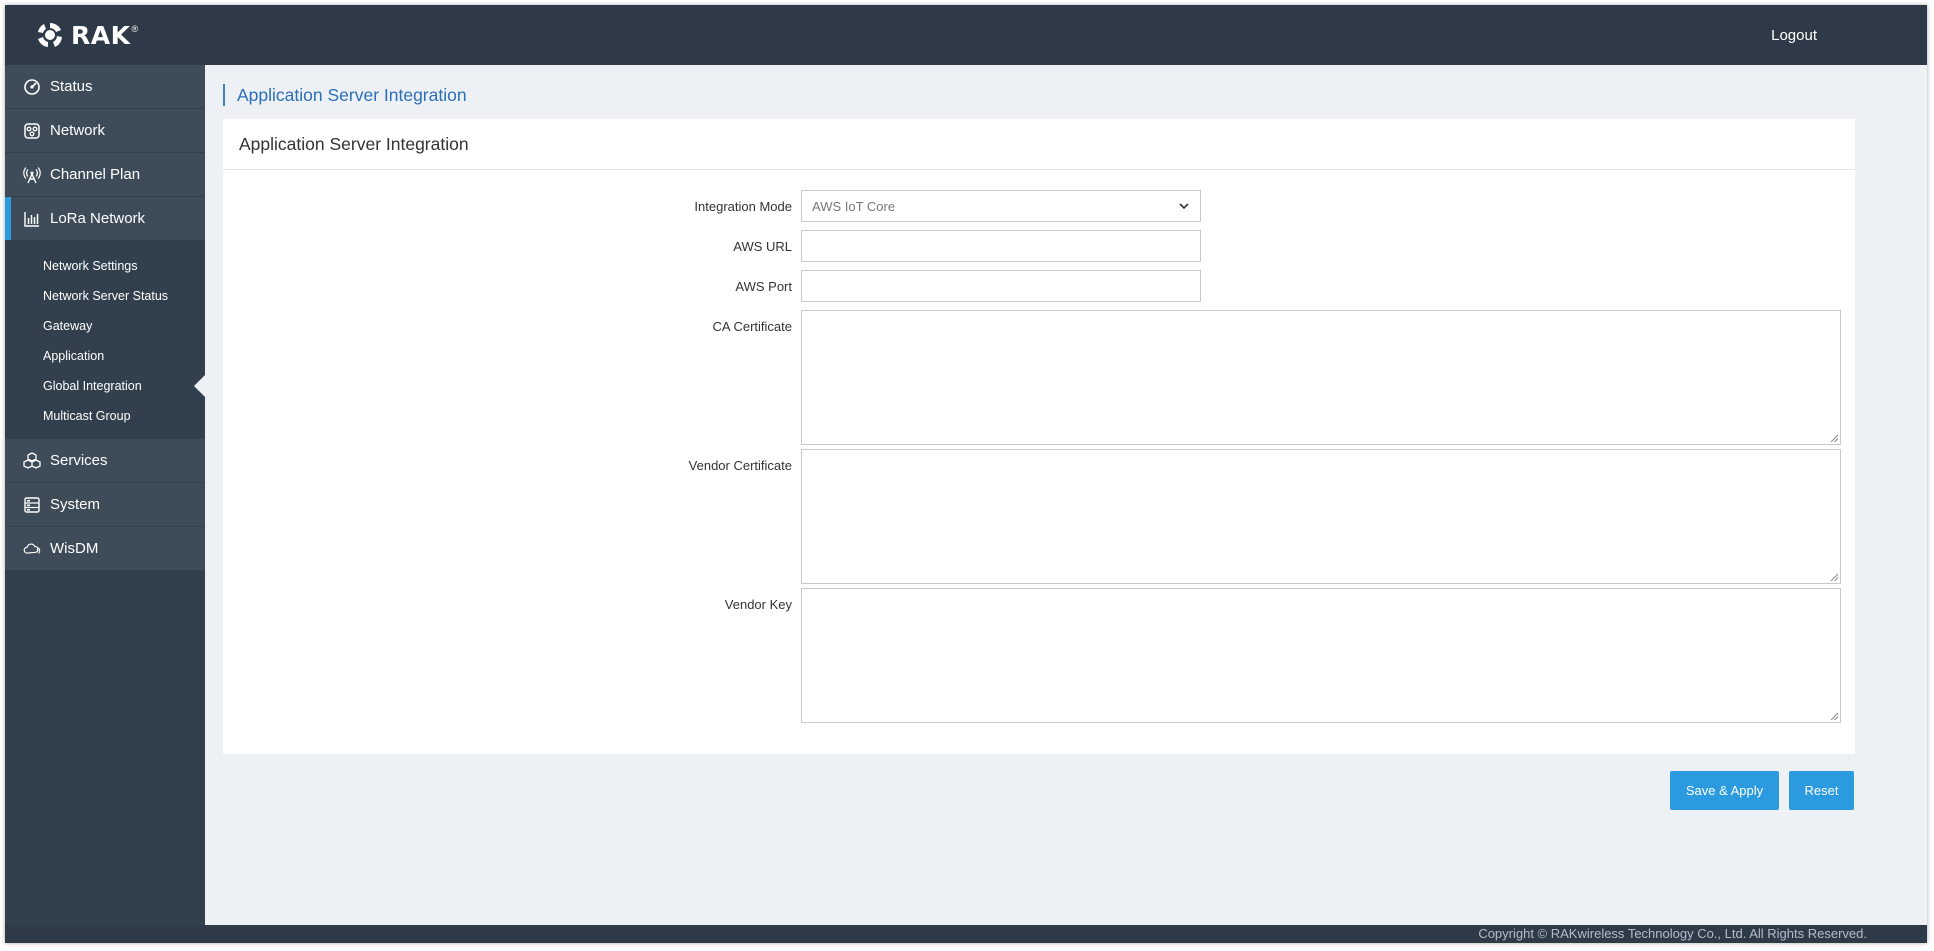 This screenshot has width=1934, height=951. I want to click on rak-logo-icon, so click(50, 34).